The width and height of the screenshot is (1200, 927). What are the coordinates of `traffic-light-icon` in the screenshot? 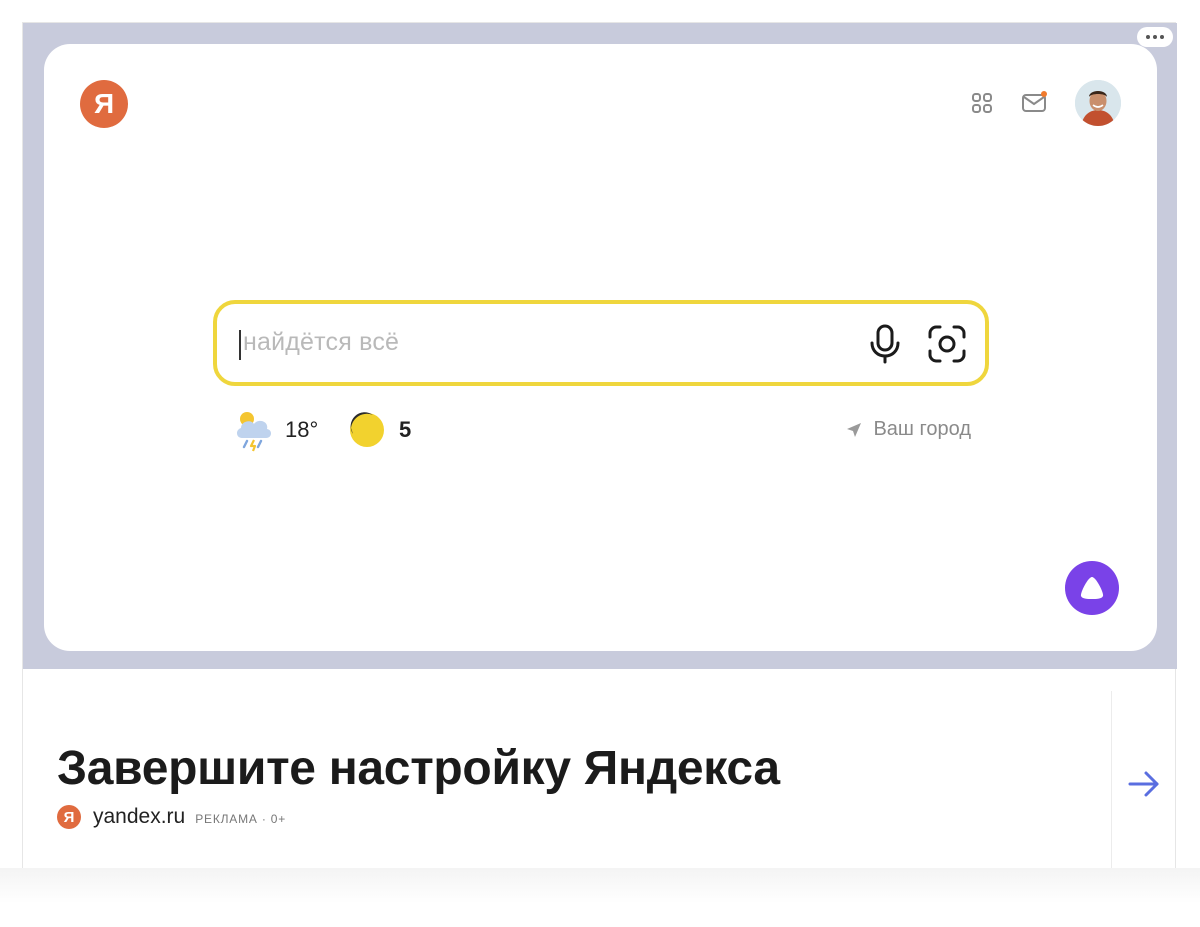 It's located at (367, 429).